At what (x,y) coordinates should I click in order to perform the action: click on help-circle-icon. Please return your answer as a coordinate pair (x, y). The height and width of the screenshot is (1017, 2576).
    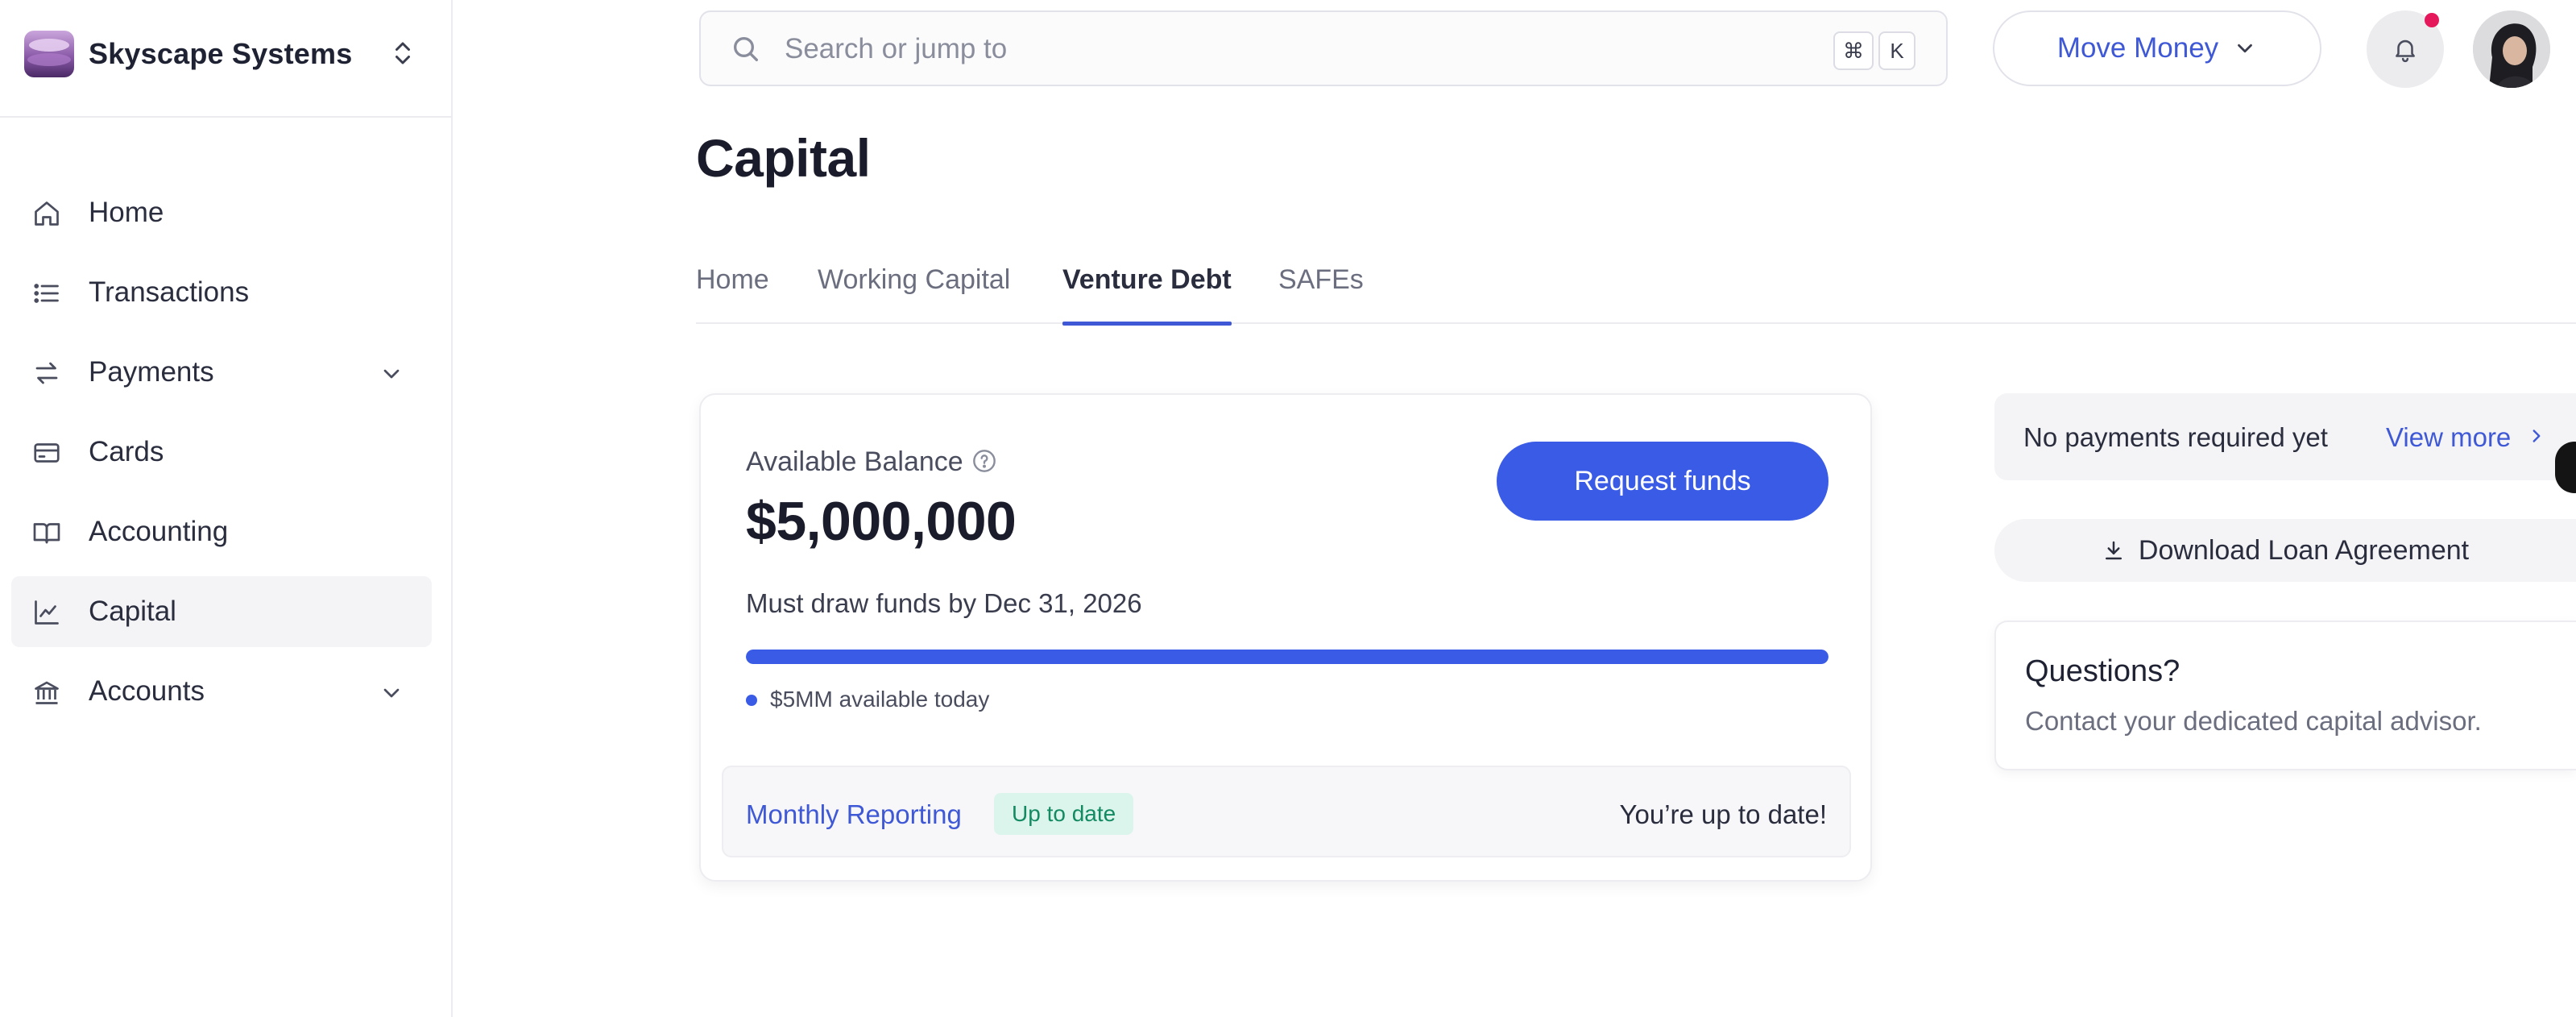
    Looking at the image, I should click on (984, 461).